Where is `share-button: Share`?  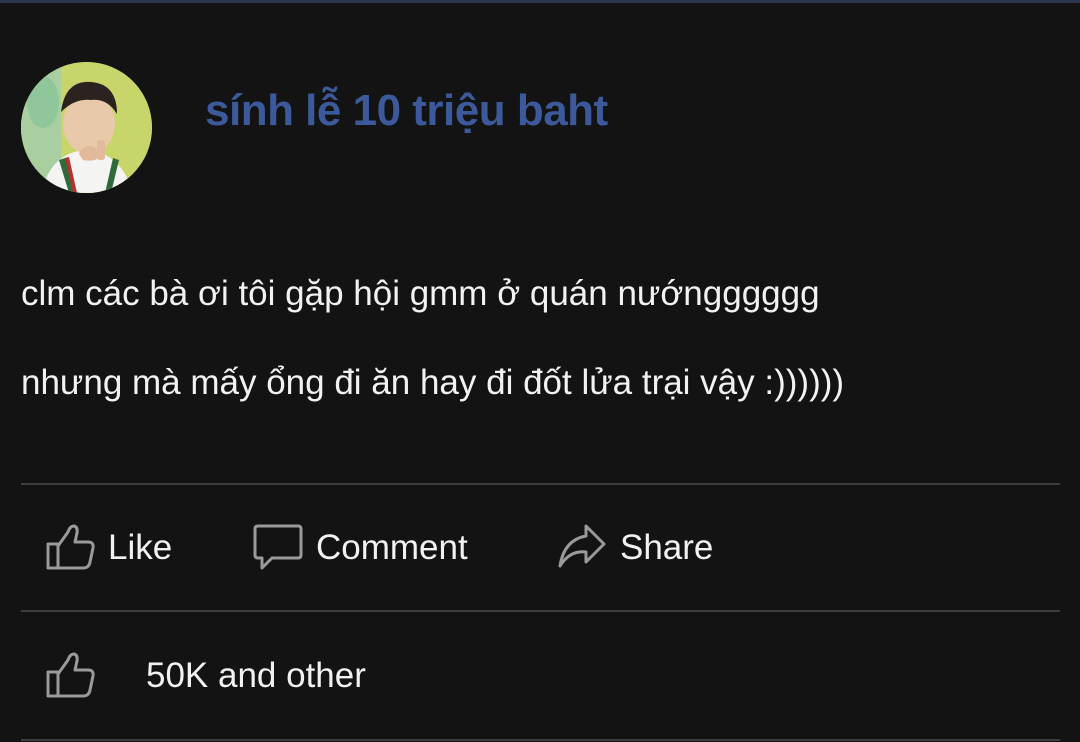
share-button: Share is located at coordinates (634, 548).